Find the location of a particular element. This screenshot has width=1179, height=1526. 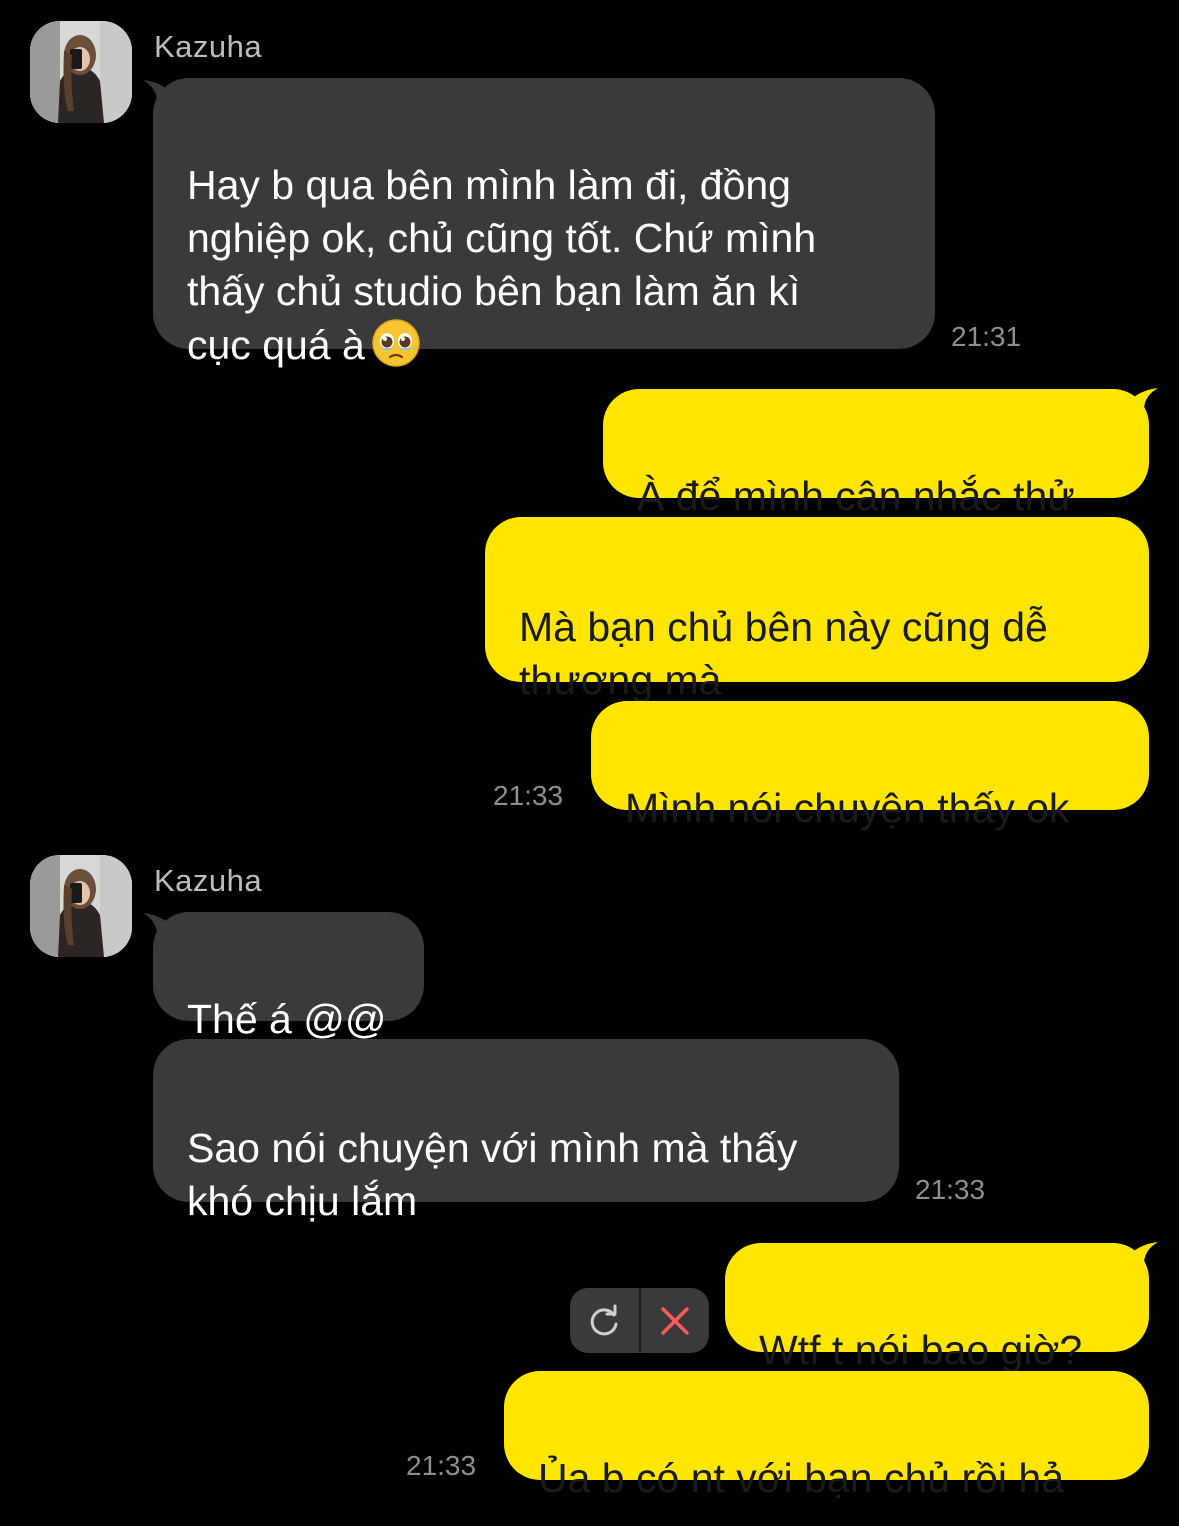

outgoing-message: Mình nói chuyện thấy ok is located at coordinates (870, 766).